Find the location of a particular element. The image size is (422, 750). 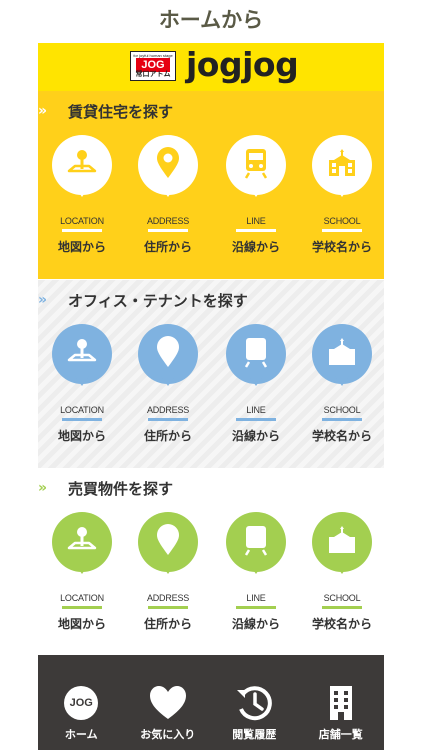

section-title: オフィス・テナントを探す is located at coordinates (158, 300).